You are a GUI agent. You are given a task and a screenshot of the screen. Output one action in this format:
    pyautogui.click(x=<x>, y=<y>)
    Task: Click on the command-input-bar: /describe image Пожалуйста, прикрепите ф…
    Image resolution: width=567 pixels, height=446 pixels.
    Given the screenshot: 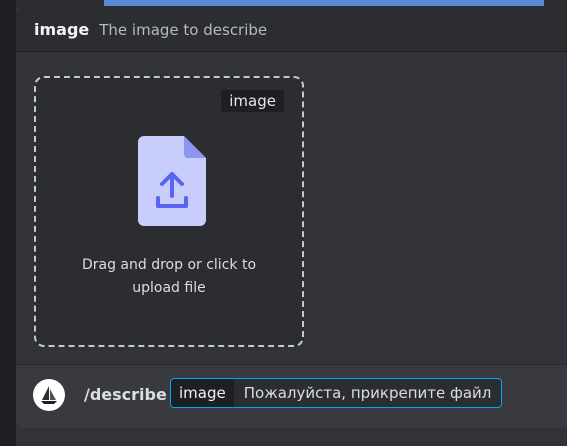 What is the action you would take?
    pyautogui.click(x=291, y=396)
    